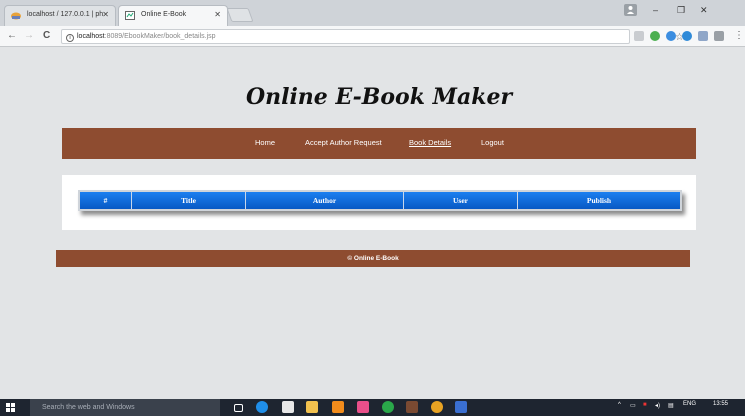 The height and width of the screenshot is (416, 745). I want to click on tab-title: Online E-Book, so click(164, 14).